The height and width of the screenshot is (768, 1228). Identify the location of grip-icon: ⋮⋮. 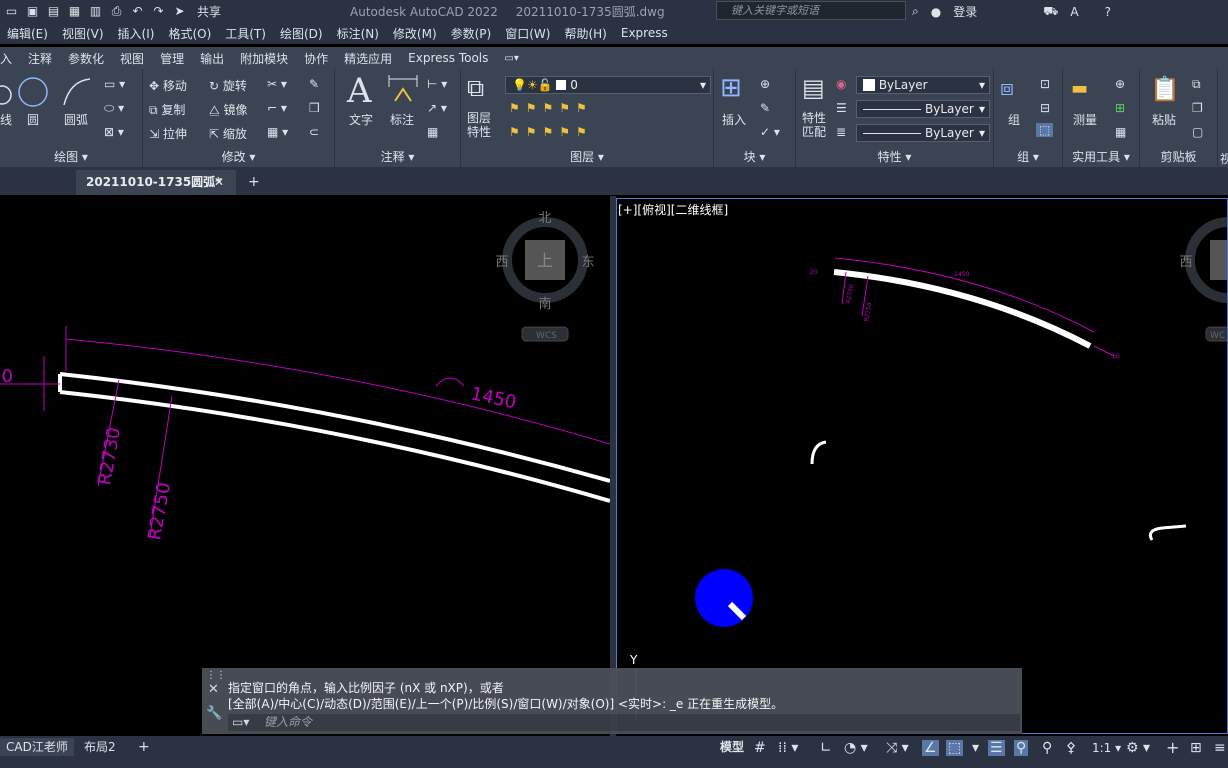
(216, 675).